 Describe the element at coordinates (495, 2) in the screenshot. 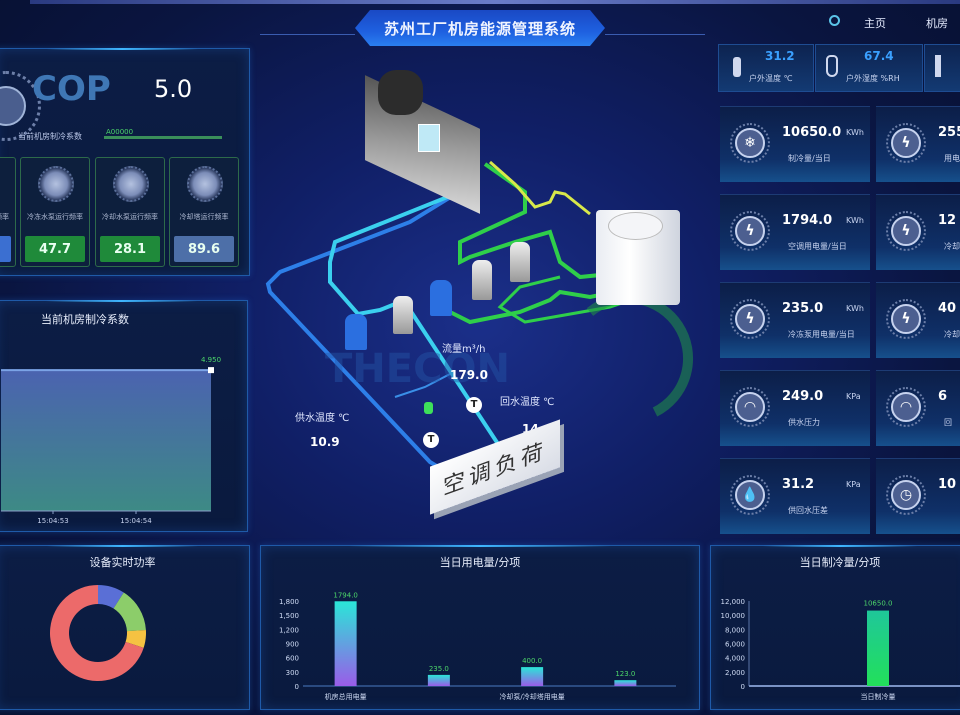

I see `top-border` at that location.